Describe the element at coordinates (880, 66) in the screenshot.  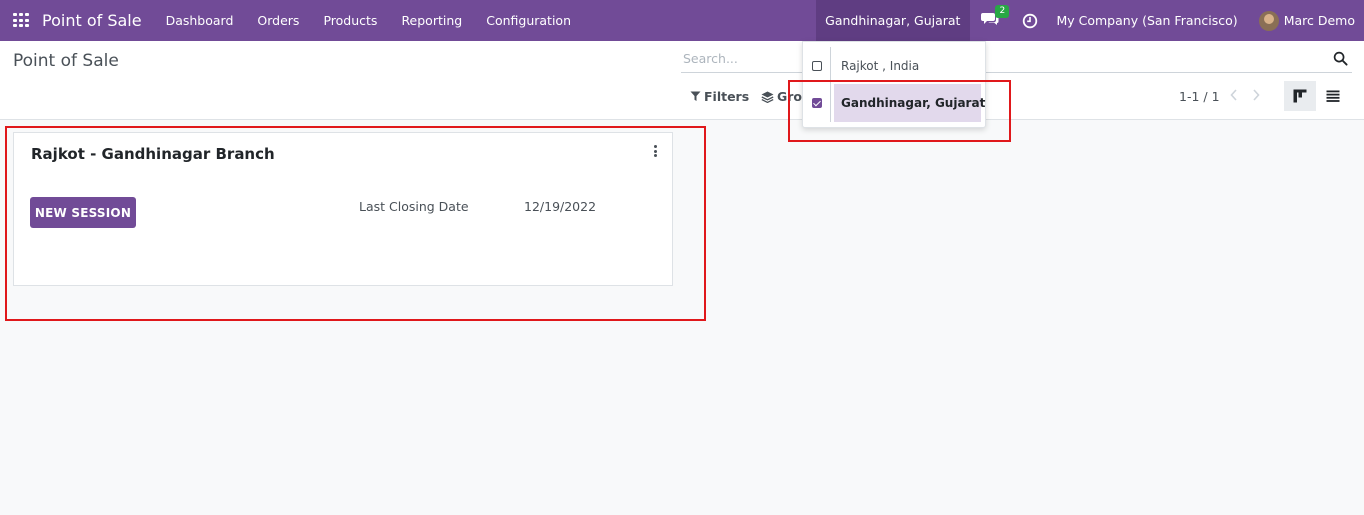
I see `branch-option-label: Rajkot , India` at that location.